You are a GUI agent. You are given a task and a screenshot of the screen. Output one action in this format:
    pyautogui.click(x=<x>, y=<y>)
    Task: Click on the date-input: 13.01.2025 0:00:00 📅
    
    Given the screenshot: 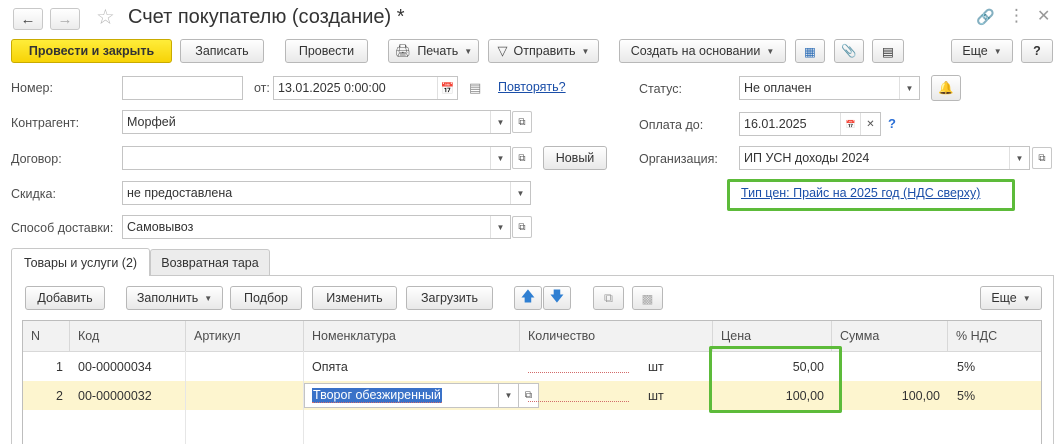 What is the action you would take?
    pyautogui.click(x=365, y=88)
    